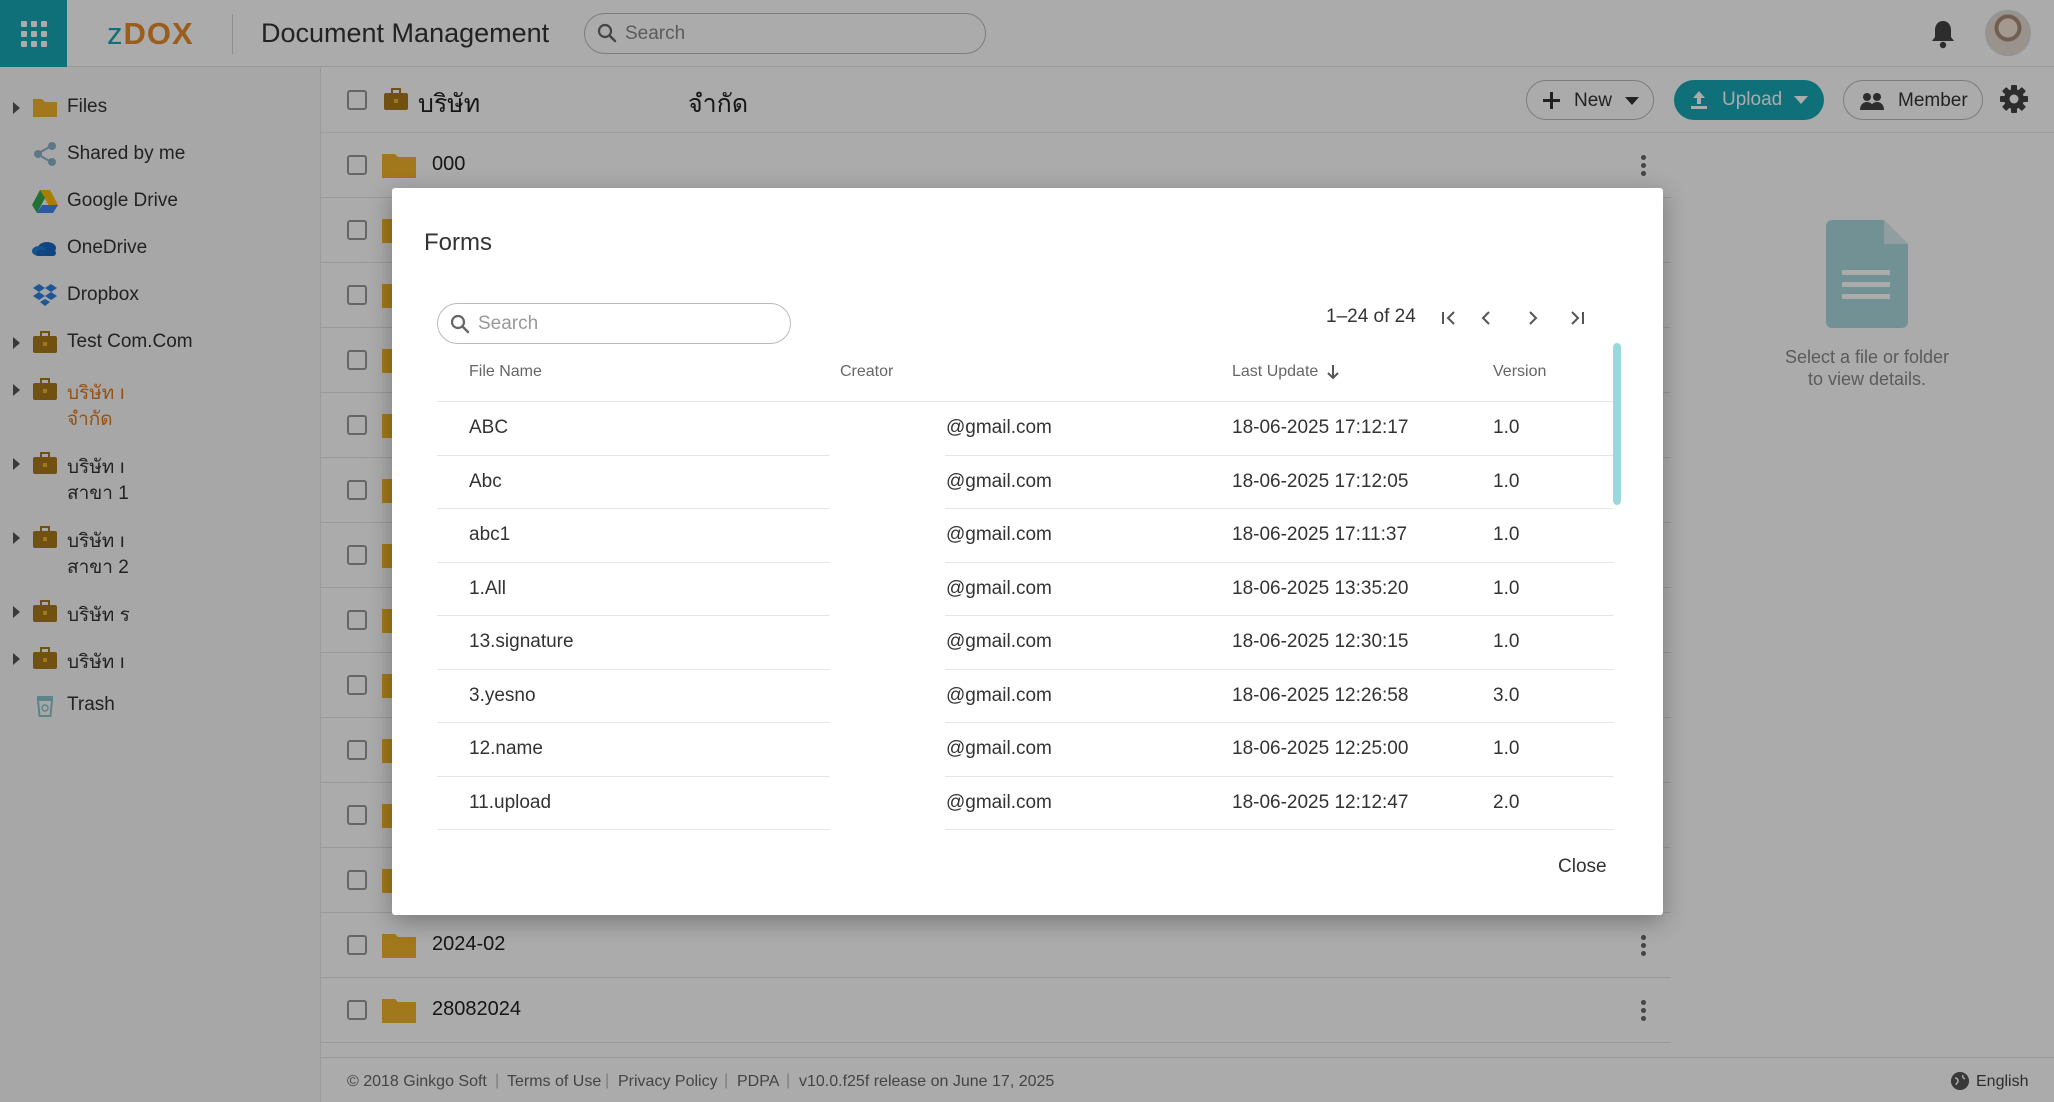 The image size is (2054, 1102). I want to click on dialog-search-box, so click(614, 323).